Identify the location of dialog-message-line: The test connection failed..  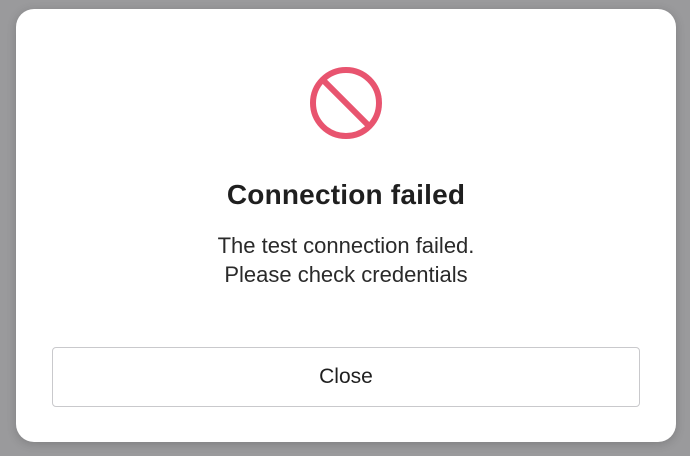
(346, 245).